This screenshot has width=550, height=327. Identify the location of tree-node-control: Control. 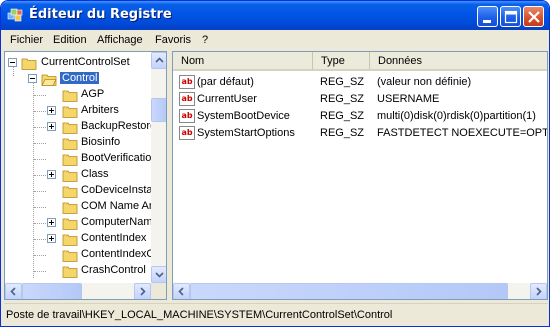
(78, 79).